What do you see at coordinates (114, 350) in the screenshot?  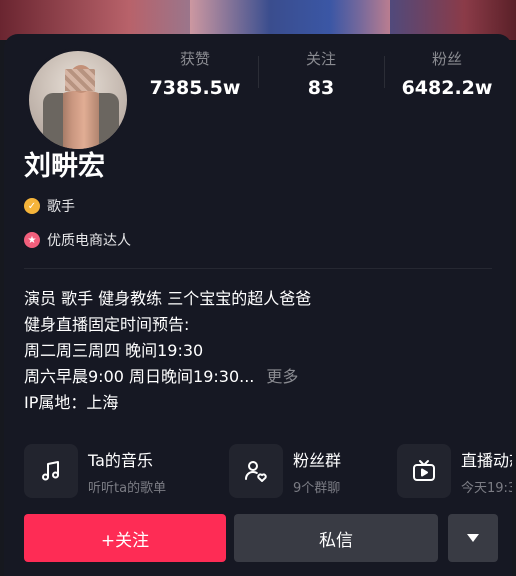 I see `bio-line: 周二周三周四 晚间19:30` at bounding box center [114, 350].